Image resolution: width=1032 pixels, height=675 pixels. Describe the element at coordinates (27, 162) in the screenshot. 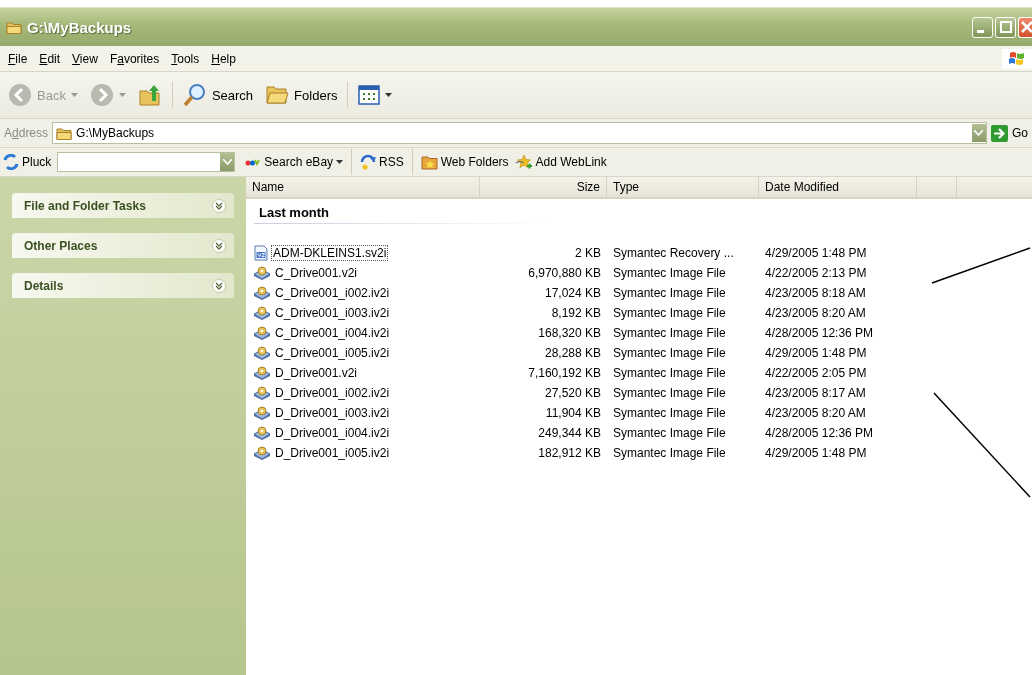

I see `pluck-button: Pluck` at that location.